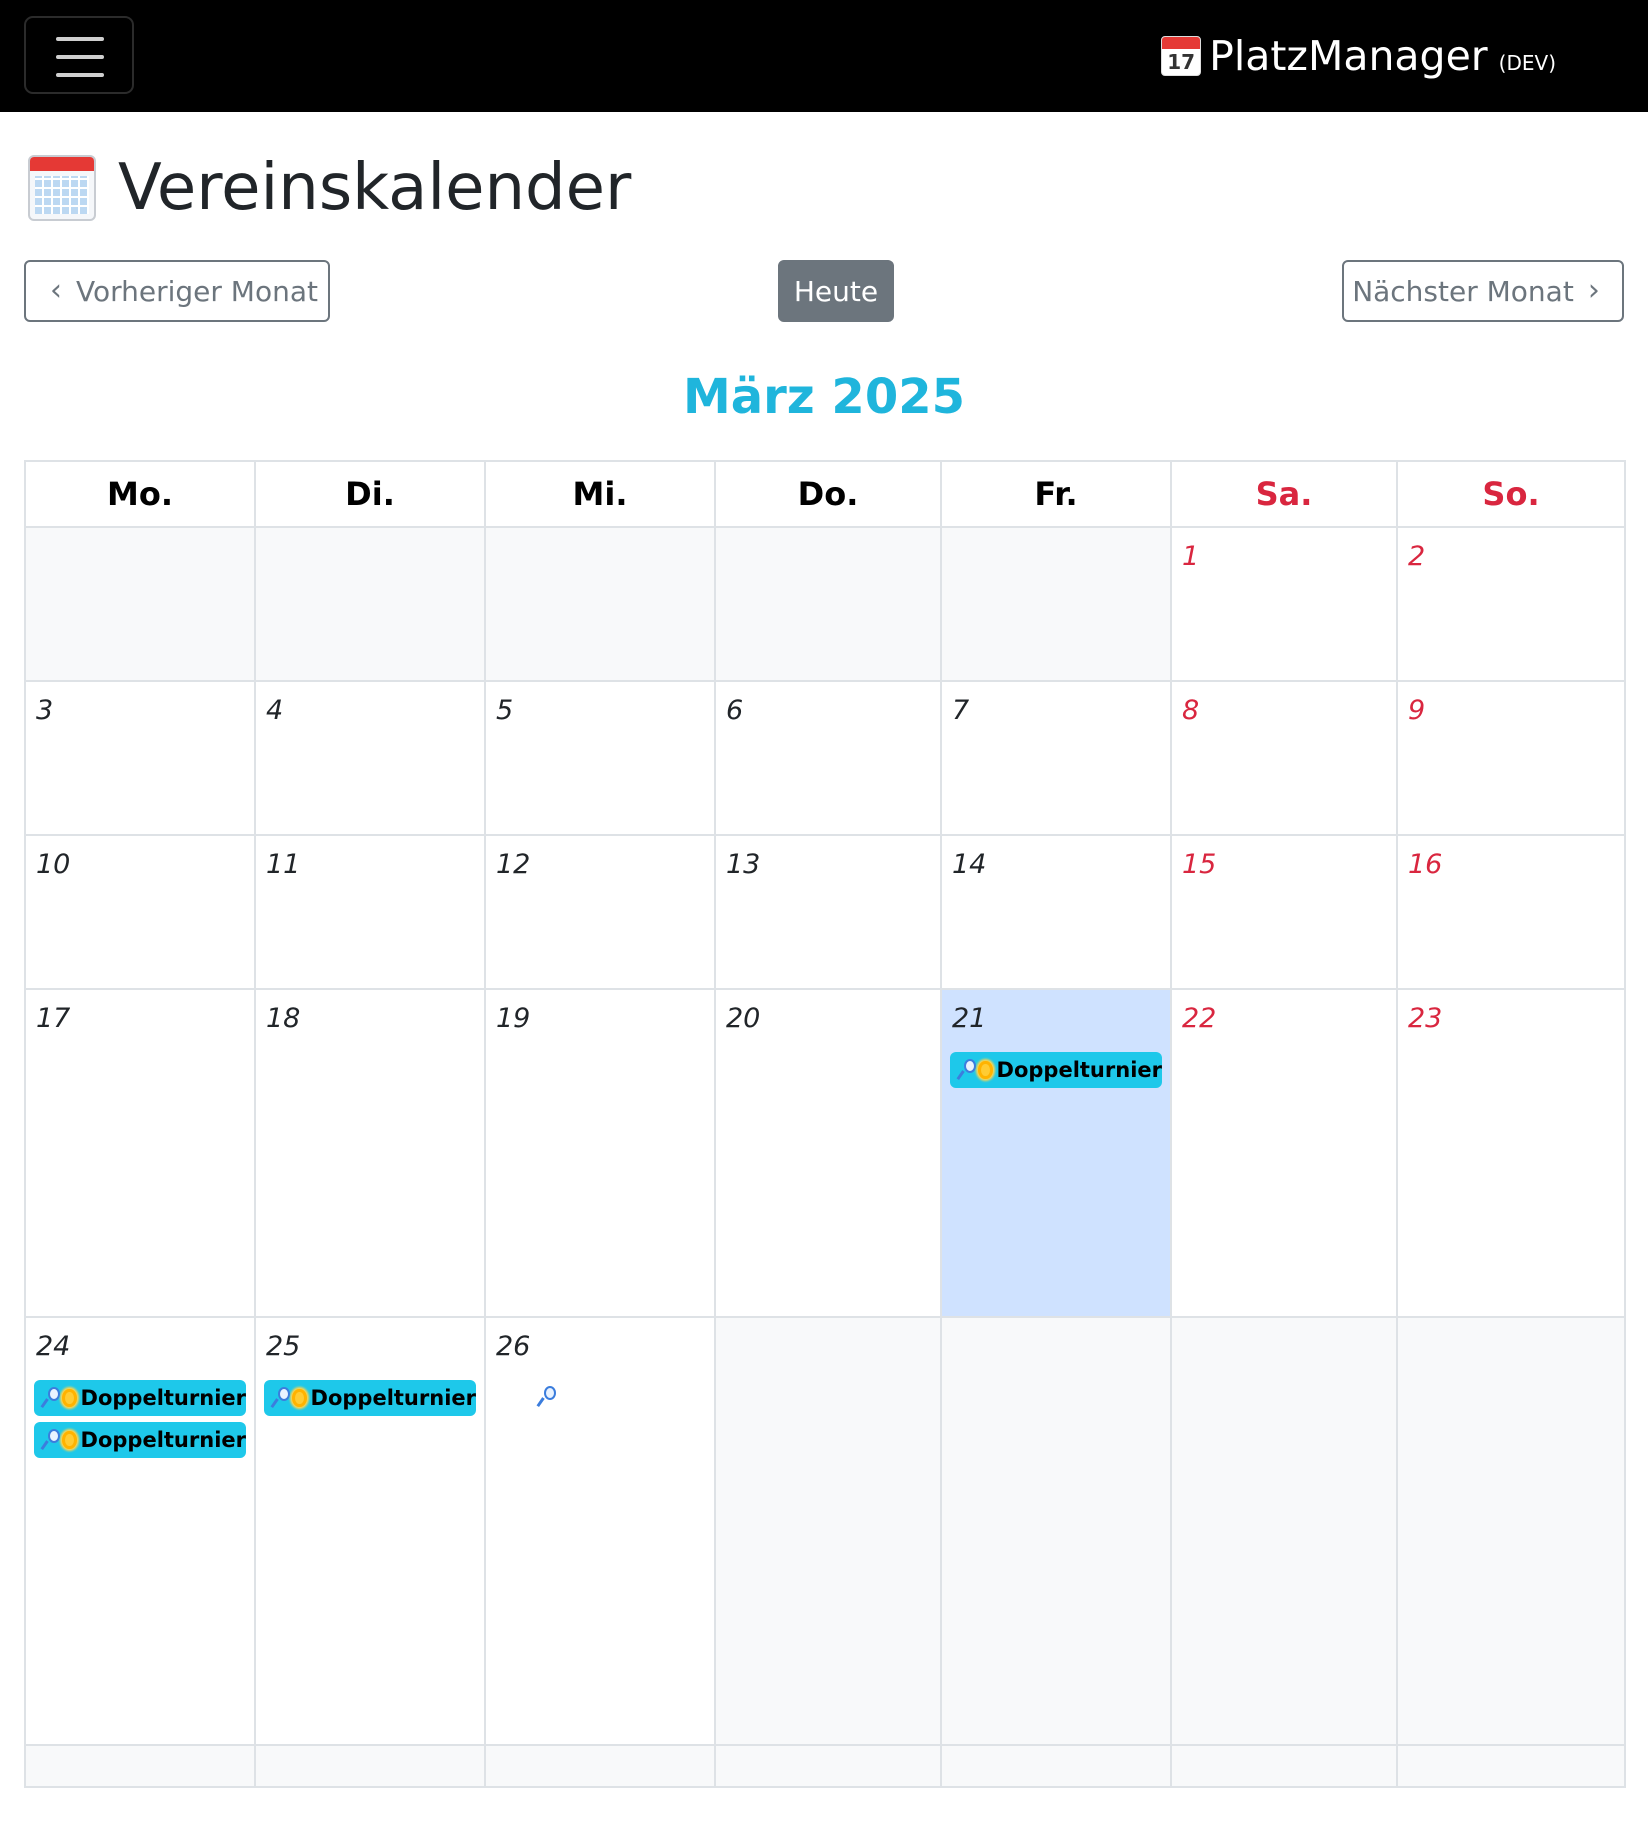 This screenshot has height=1830, width=1648. I want to click on day-number: 11, so click(283, 864).